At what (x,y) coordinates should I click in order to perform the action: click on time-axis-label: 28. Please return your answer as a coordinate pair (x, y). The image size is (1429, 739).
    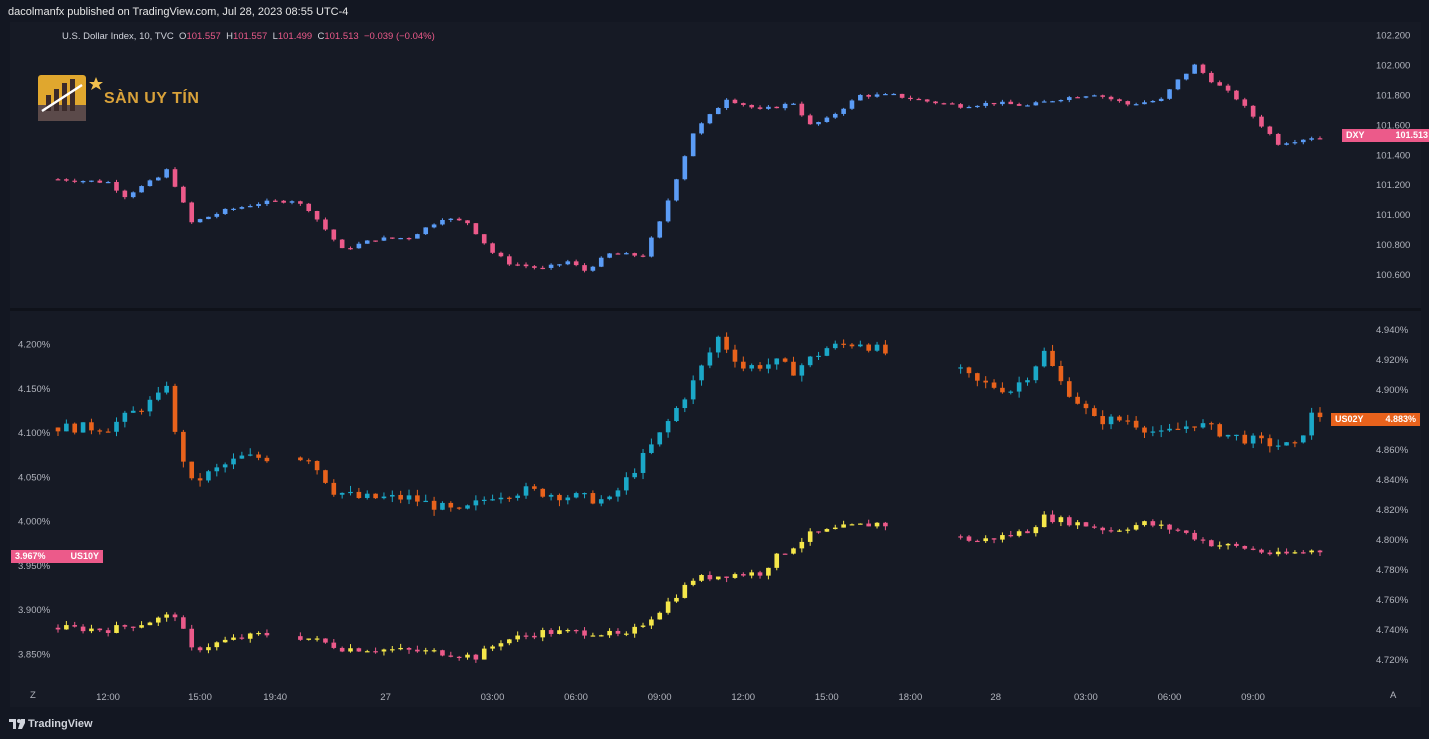
    Looking at the image, I should click on (995, 697).